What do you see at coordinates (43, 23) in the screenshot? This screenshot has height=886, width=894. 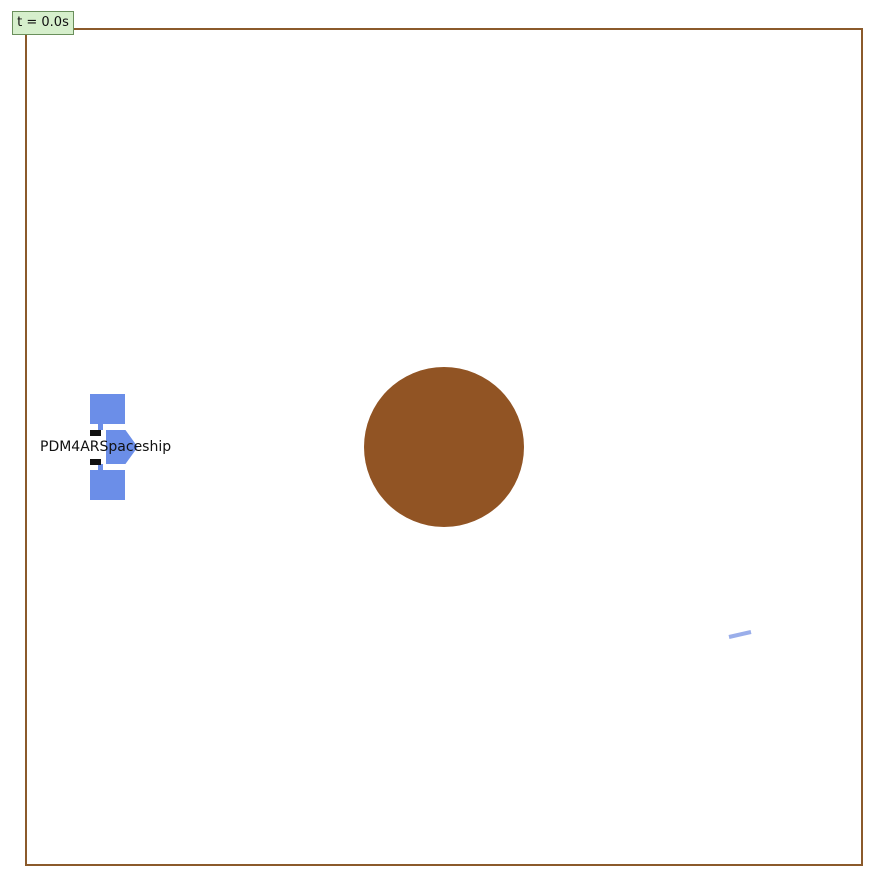 I see `time-badge: t = 0.0s` at bounding box center [43, 23].